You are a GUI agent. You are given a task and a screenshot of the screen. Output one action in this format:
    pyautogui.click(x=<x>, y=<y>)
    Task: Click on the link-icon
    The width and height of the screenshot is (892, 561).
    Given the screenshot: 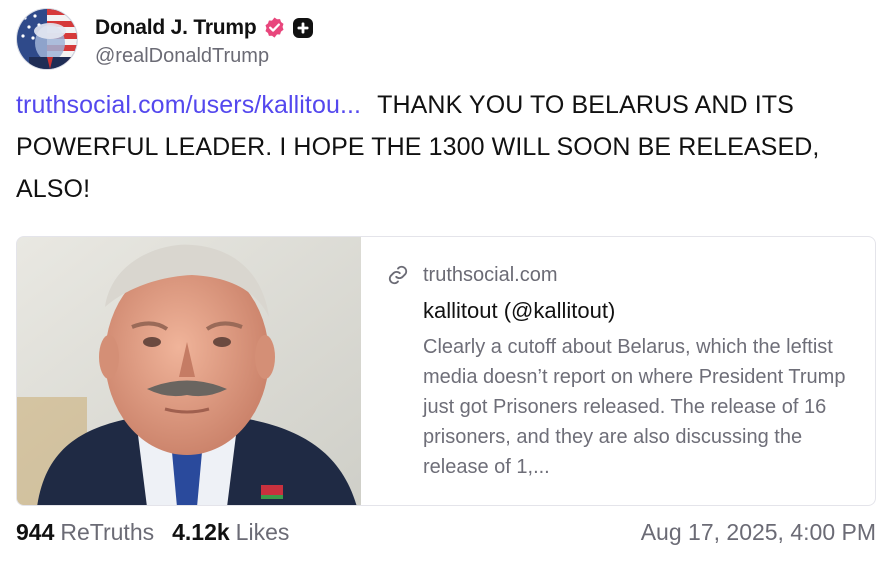 What is the action you would take?
    pyautogui.click(x=398, y=275)
    